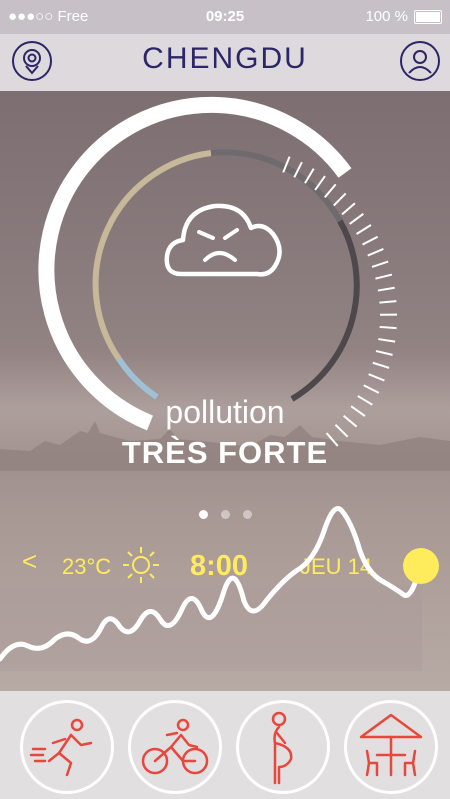  What do you see at coordinates (386, 16) in the screenshot?
I see `battery-text: 100 %` at bounding box center [386, 16].